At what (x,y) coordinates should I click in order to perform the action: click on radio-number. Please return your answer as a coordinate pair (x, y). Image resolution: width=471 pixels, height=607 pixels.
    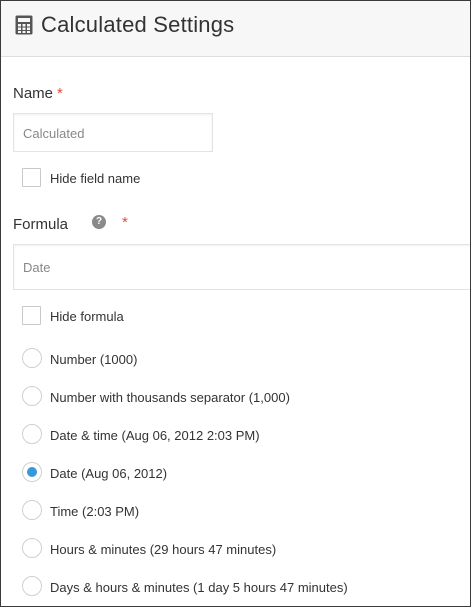
    Looking at the image, I should click on (32, 358).